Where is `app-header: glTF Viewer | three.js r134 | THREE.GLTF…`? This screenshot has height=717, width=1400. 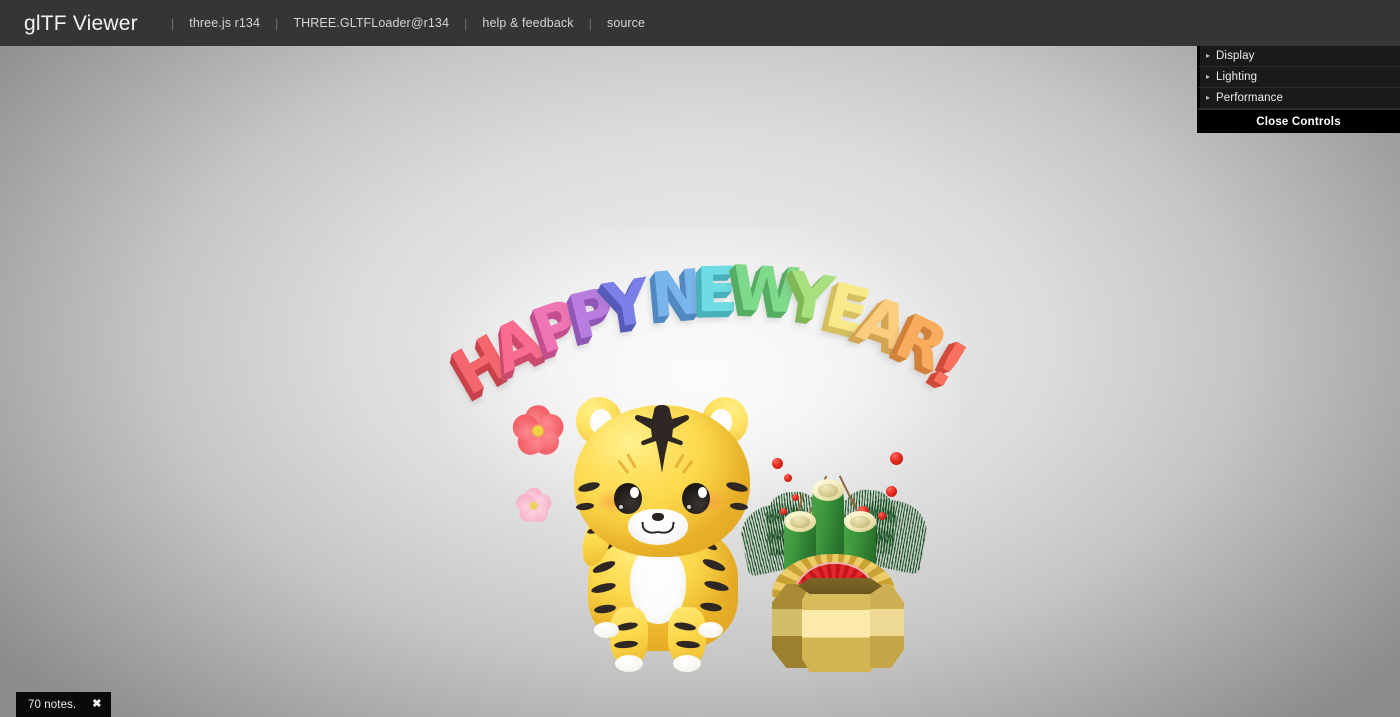
app-header: glTF Viewer | three.js r134 | THREE.GLTF… is located at coordinates (700, 23).